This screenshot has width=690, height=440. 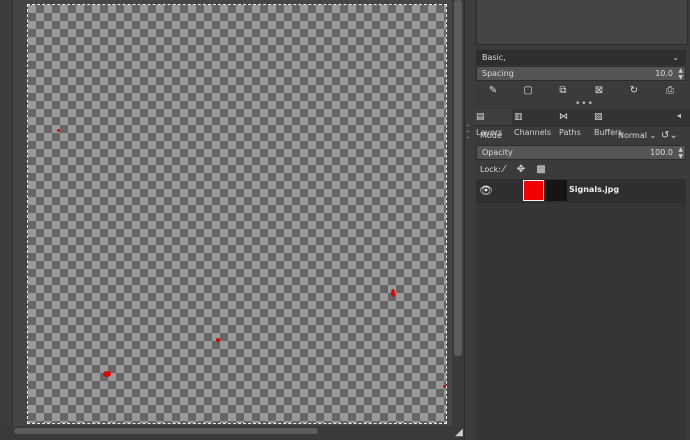 What do you see at coordinates (556, 190) in the screenshot?
I see `layer-mask-thumbnail` at bounding box center [556, 190].